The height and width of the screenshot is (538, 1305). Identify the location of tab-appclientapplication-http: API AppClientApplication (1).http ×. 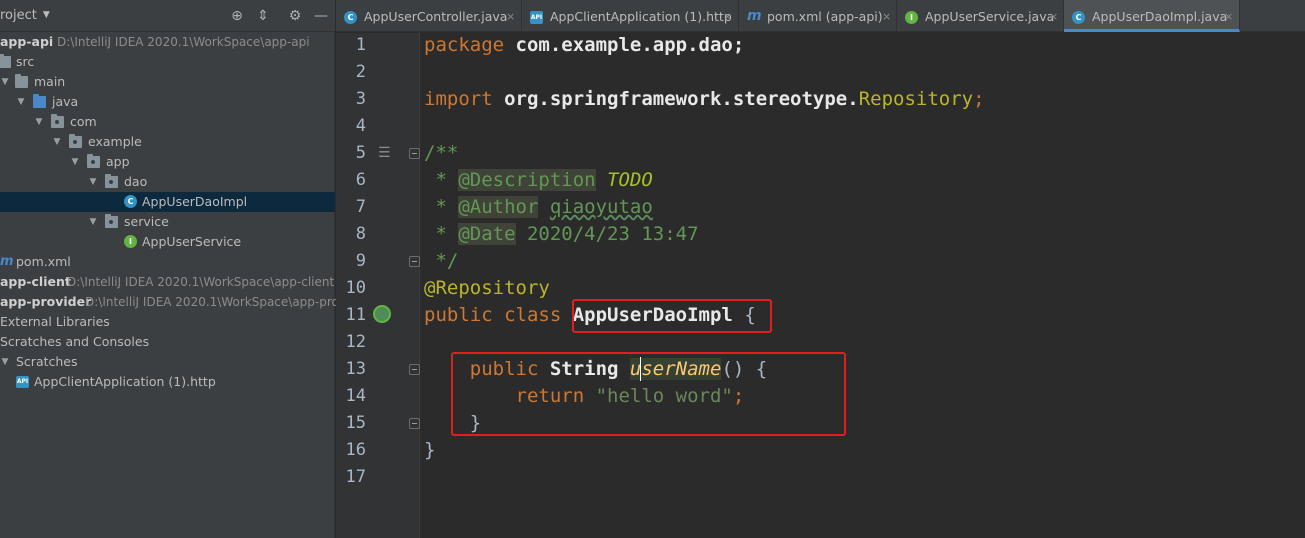
(630, 16).